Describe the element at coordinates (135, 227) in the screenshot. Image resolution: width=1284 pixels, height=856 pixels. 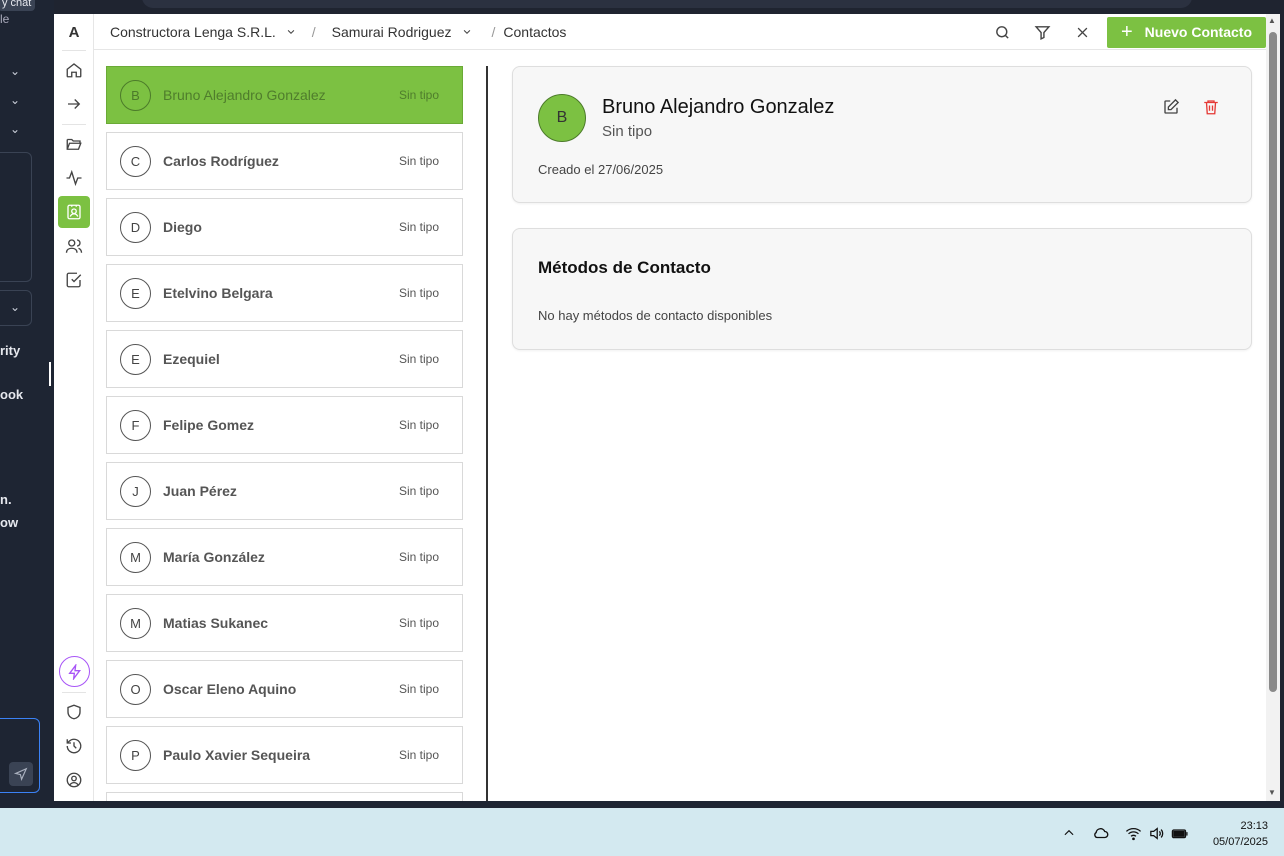
I see `avatar: D` at that location.